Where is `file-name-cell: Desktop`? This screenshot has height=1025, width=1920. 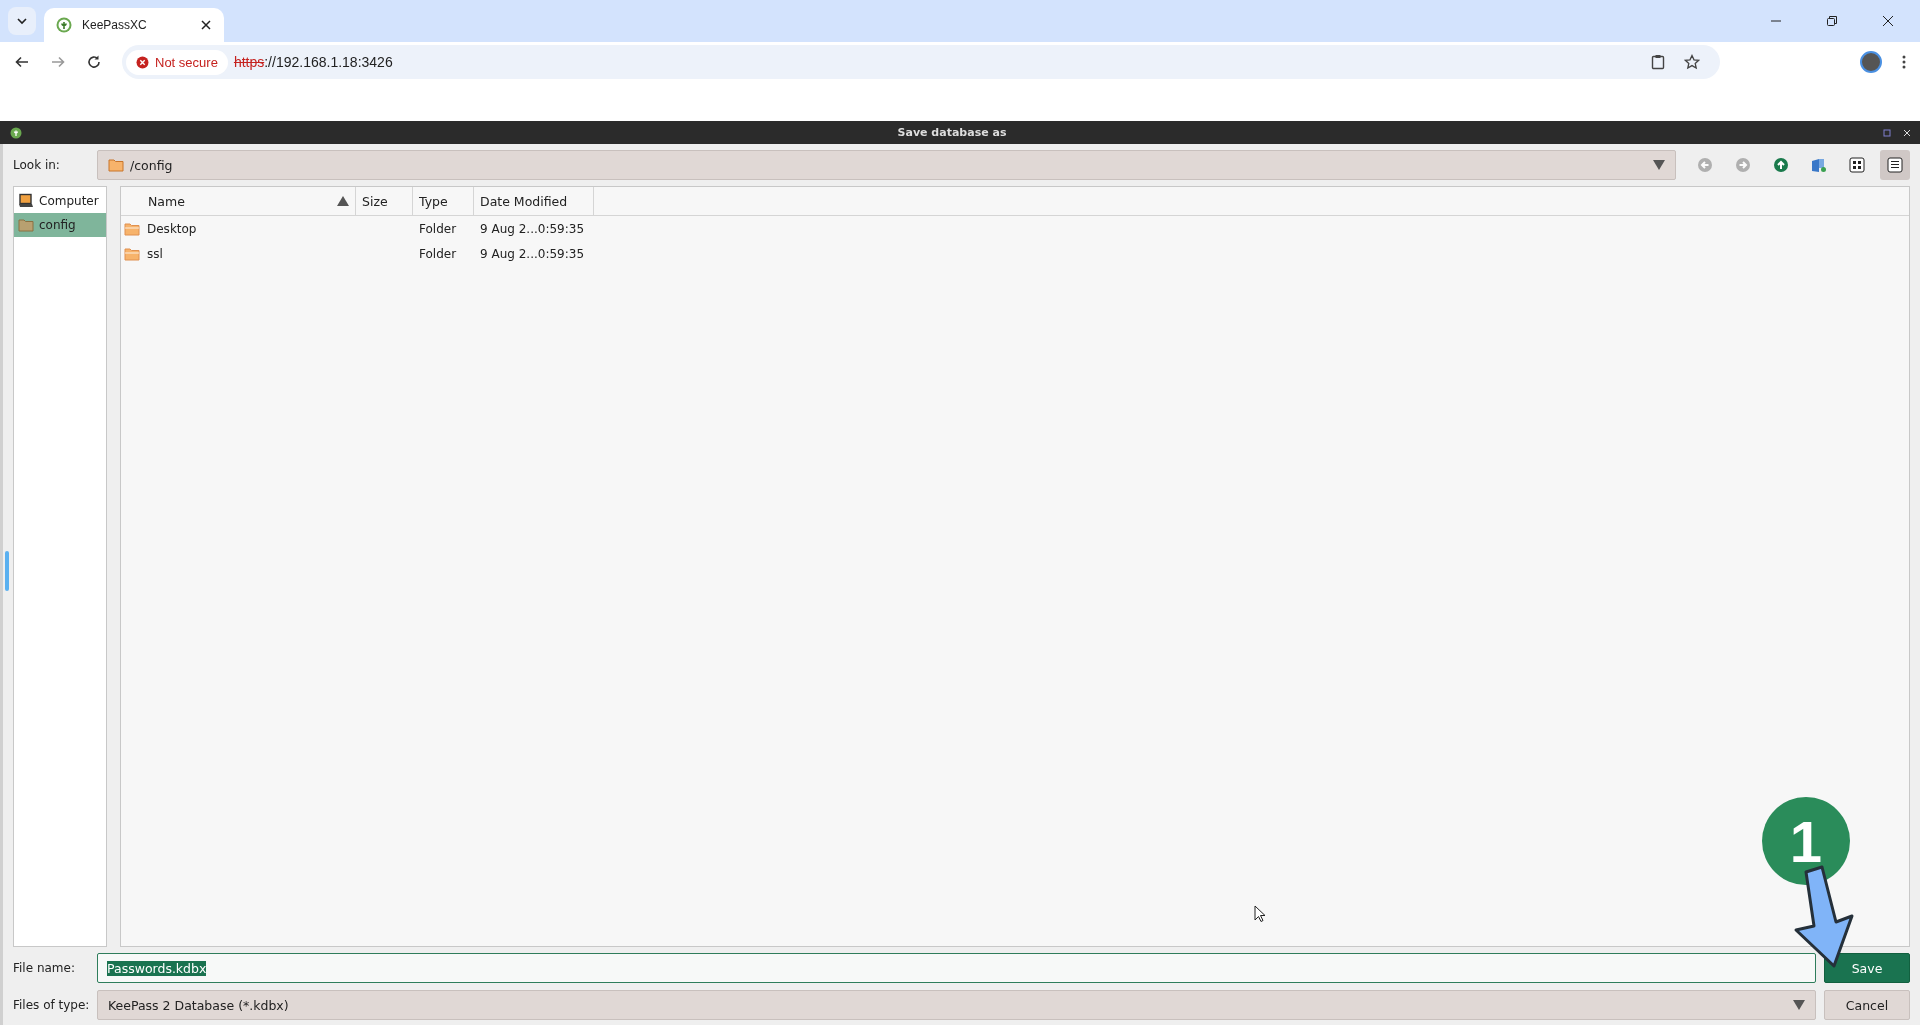
file-name-cell: Desktop is located at coordinates (238, 228).